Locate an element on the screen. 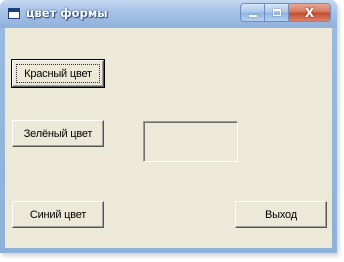  green-color-button: Зелёный цвет is located at coordinates (58, 133).